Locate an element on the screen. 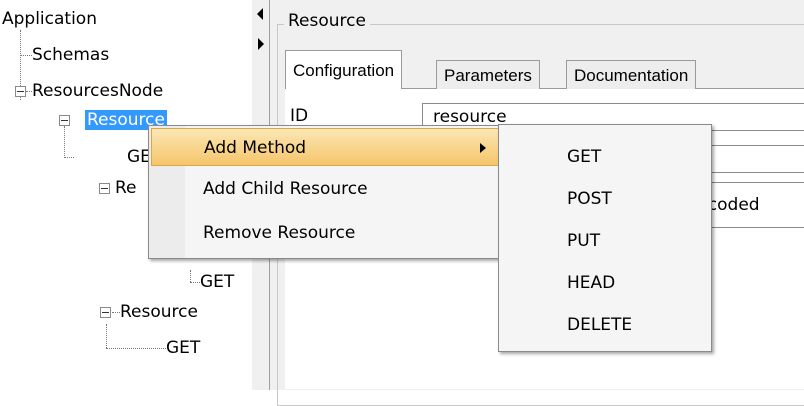 The height and width of the screenshot is (406, 804). collapse-left-icon is located at coordinates (260, 14).